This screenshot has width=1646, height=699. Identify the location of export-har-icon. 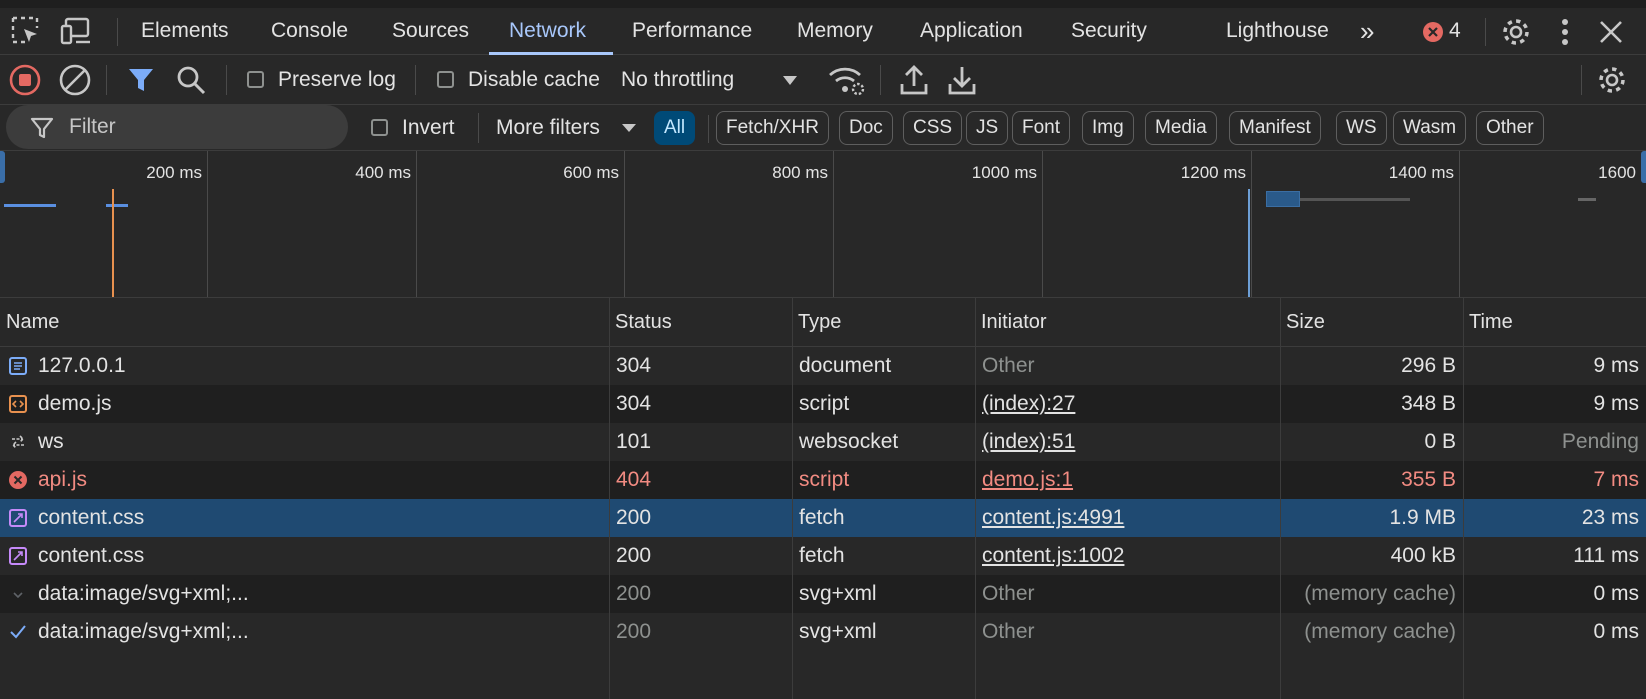
(962, 80).